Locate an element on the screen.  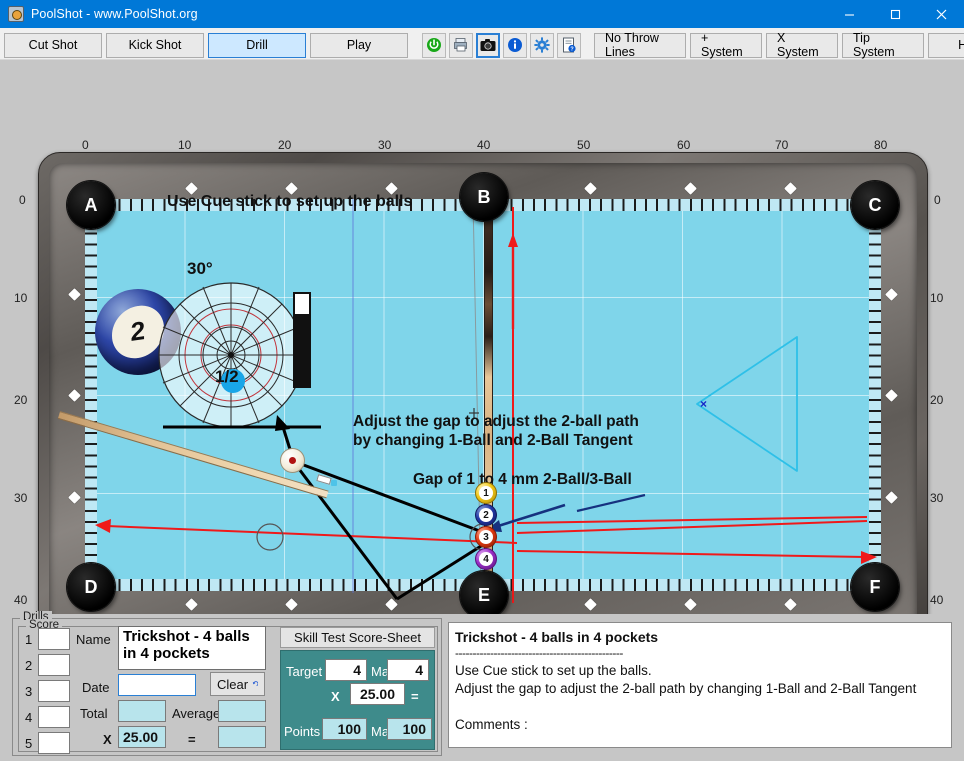
target-max-value: 4 is located at coordinates (408, 670).